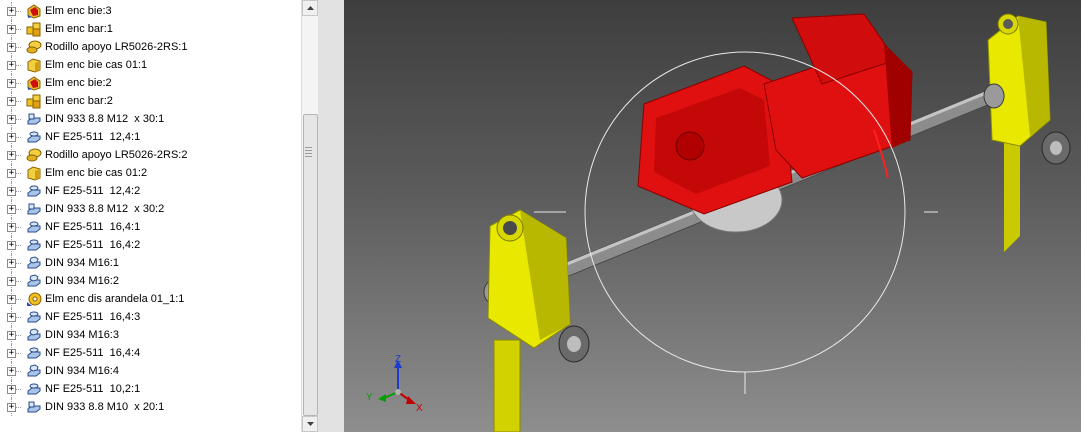 The height and width of the screenshot is (432, 1081). What do you see at coordinates (150, 281) in the screenshot?
I see `browser-item: + DIN 934 M16:2` at bounding box center [150, 281].